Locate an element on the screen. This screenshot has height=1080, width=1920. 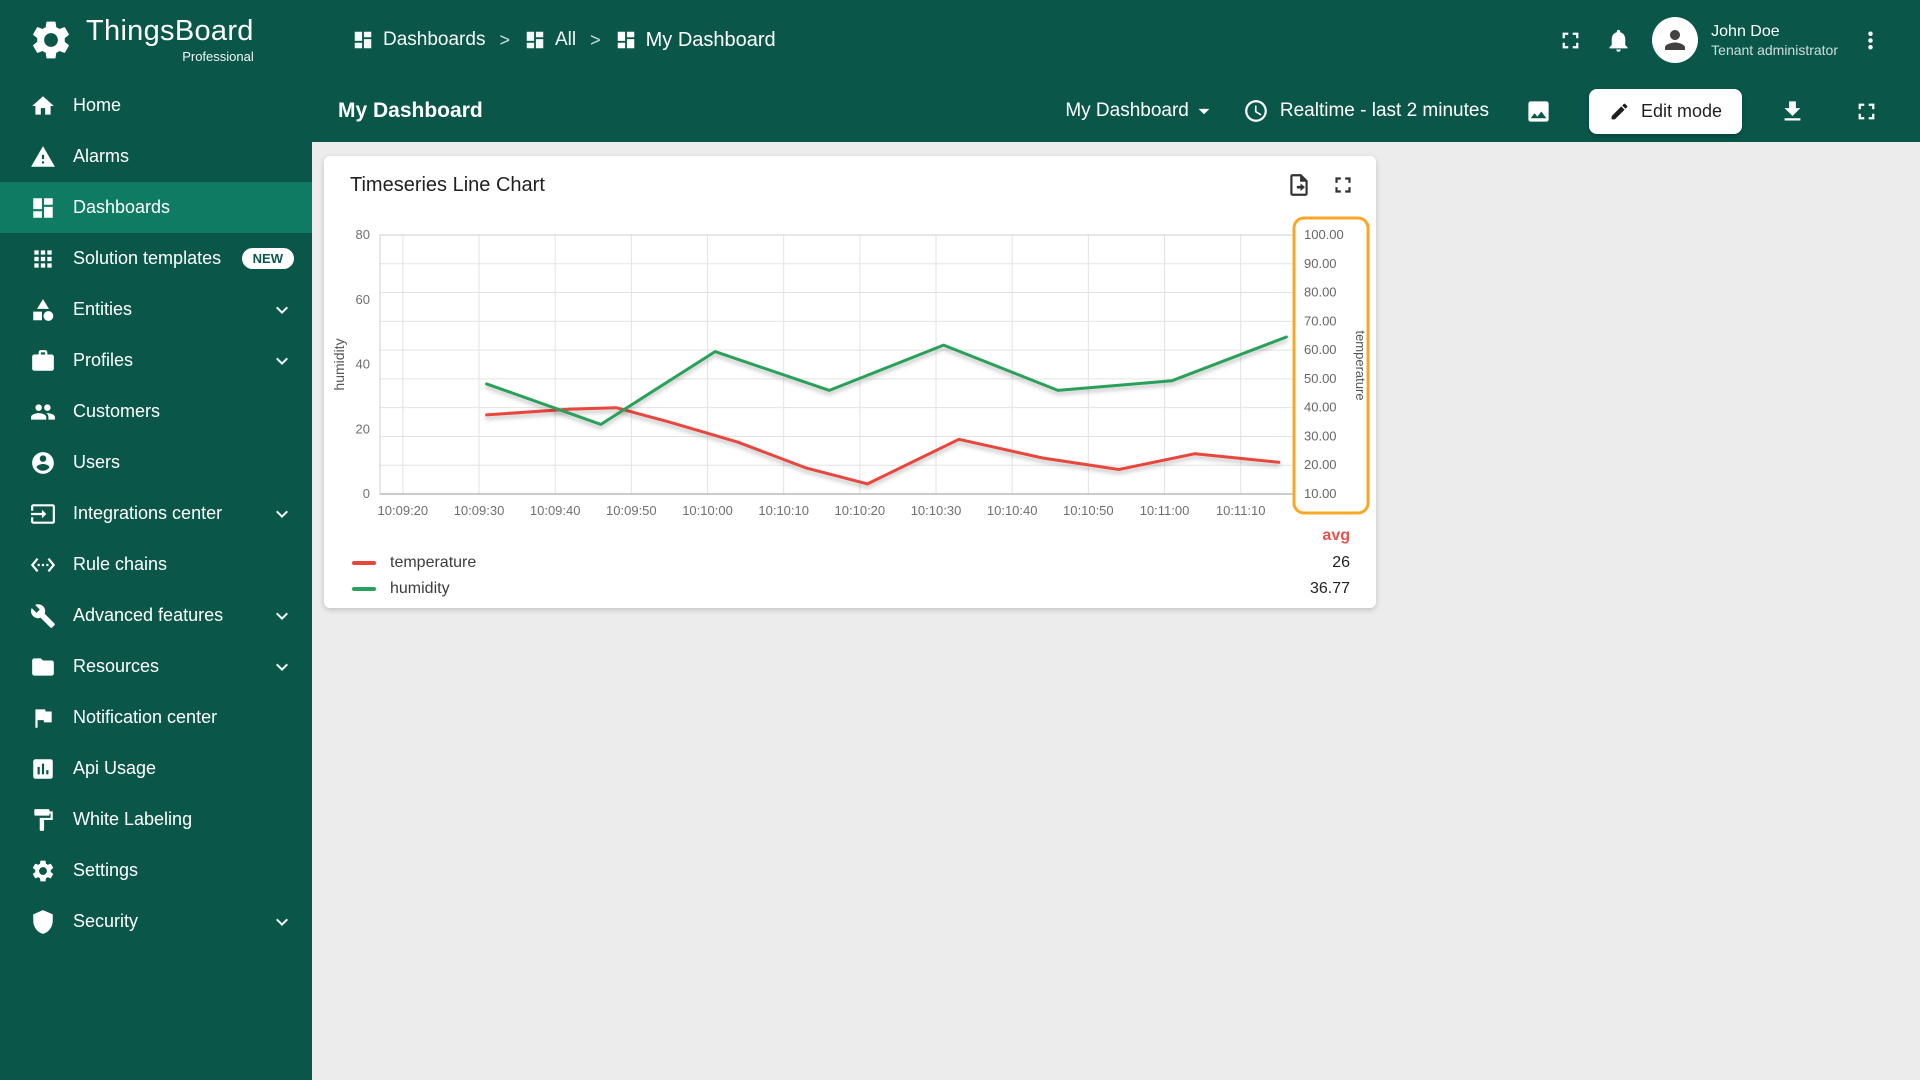
legend-label-humidity: humidity is located at coordinates (420, 589).